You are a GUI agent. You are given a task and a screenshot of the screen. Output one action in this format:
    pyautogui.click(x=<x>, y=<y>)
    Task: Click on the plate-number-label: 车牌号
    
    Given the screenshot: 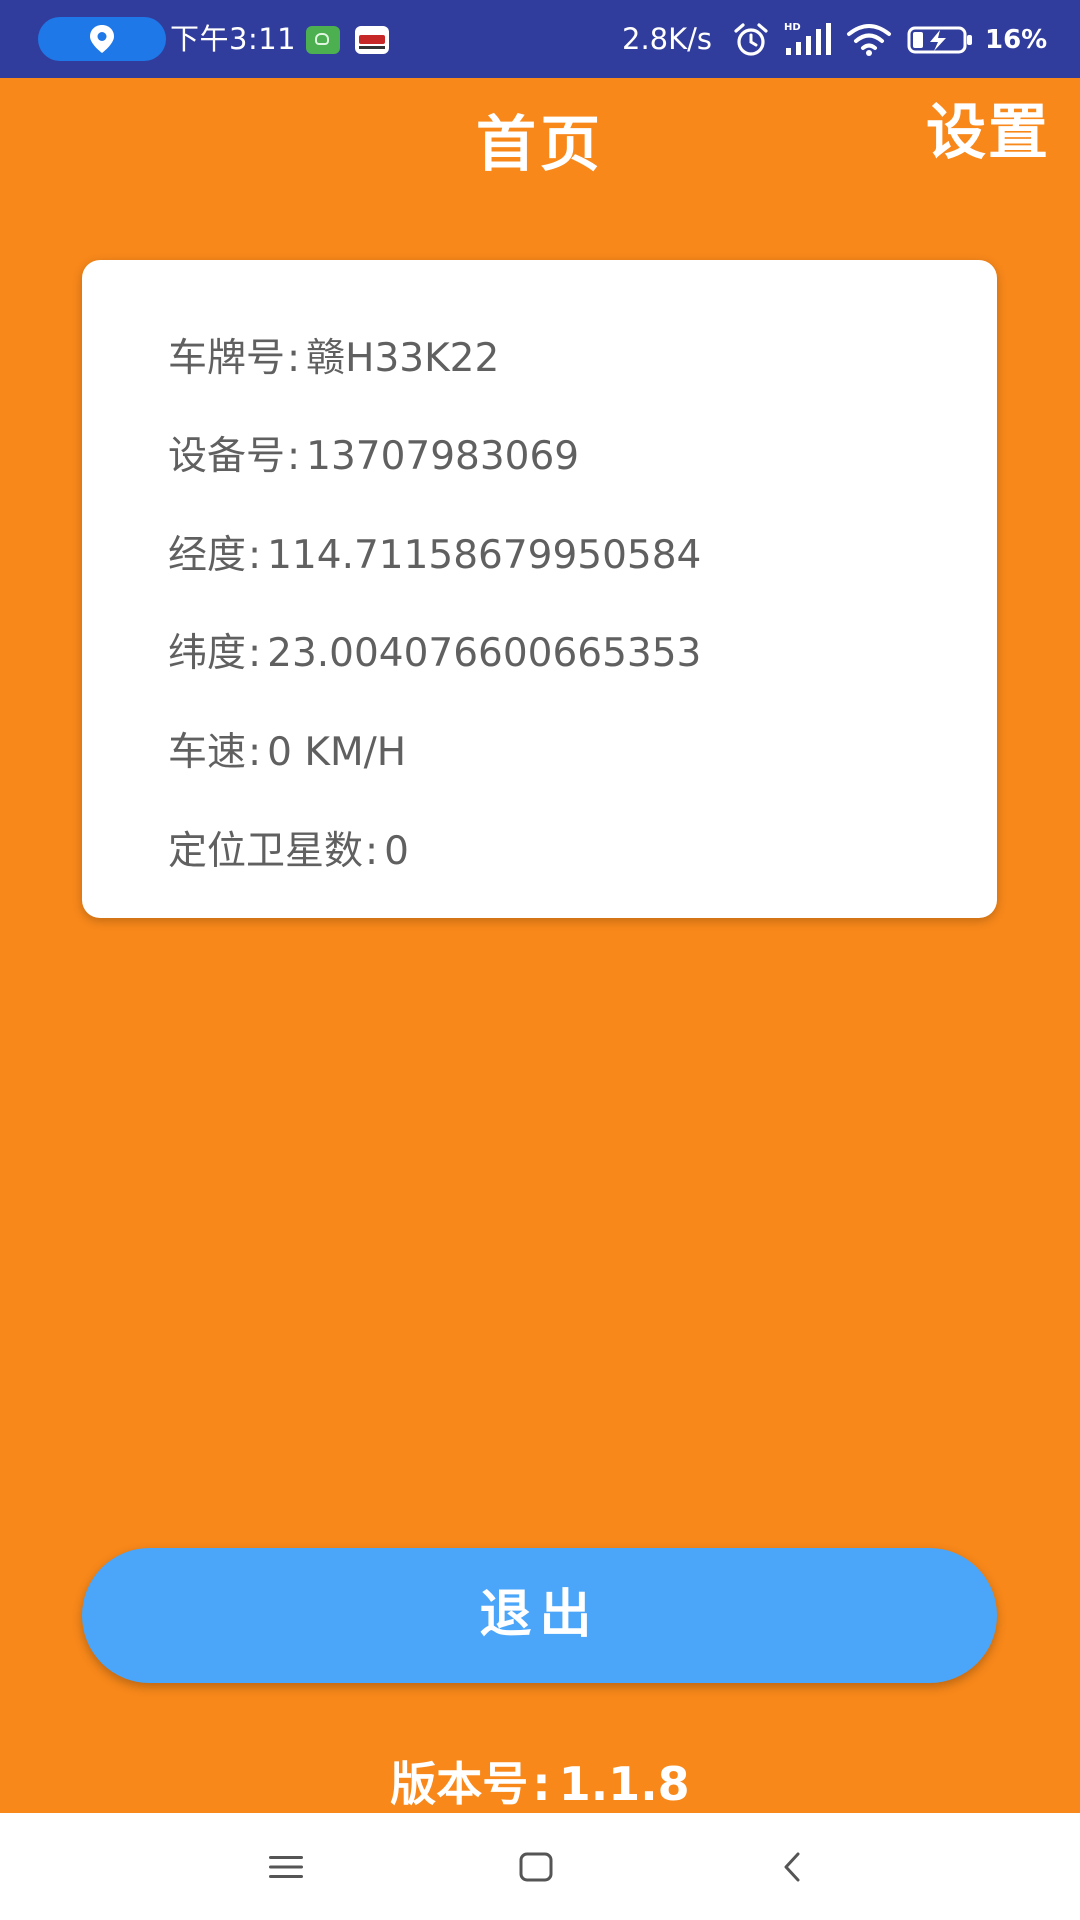 What is the action you would take?
    pyautogui.click(x=227, y=358)
    